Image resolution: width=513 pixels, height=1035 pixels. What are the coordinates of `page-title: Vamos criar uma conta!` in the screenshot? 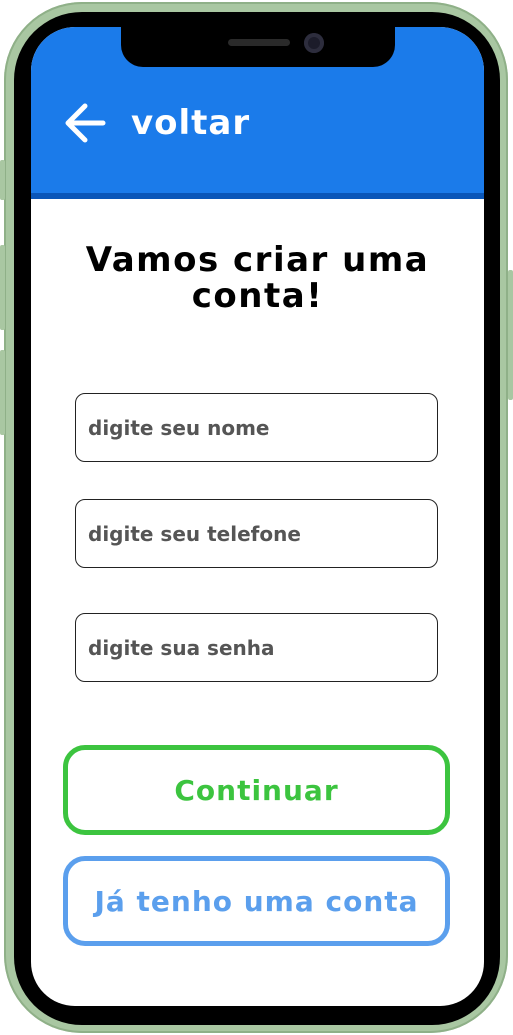 It's located at (257, 278).